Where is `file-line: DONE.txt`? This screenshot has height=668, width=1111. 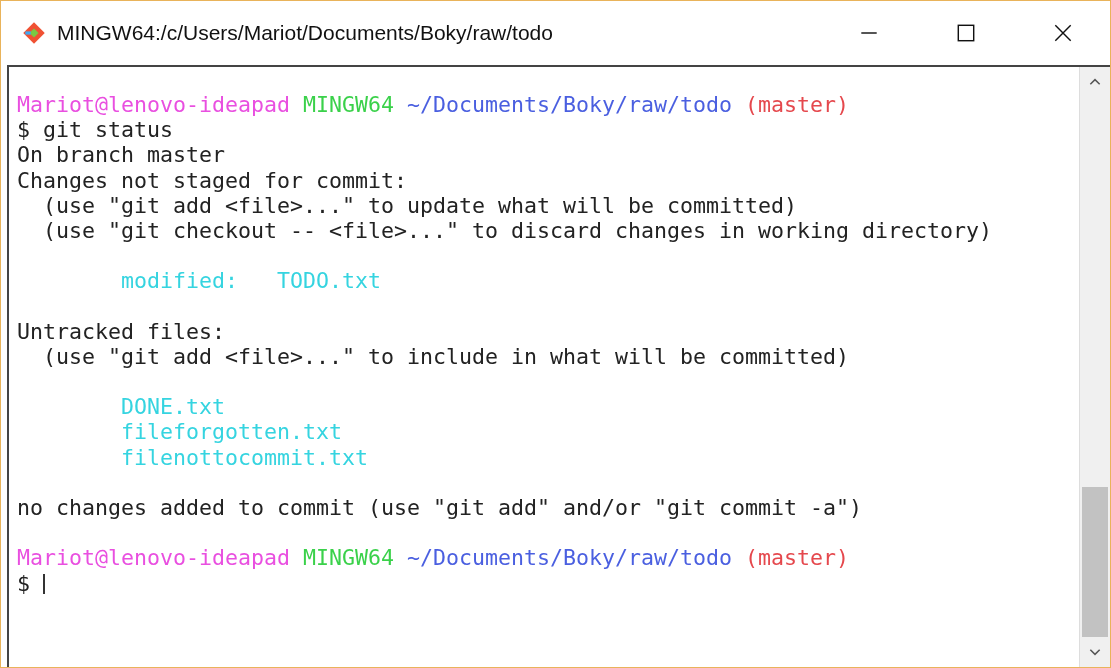
file-line: DONE.txt is located at coordinates (172, 407).